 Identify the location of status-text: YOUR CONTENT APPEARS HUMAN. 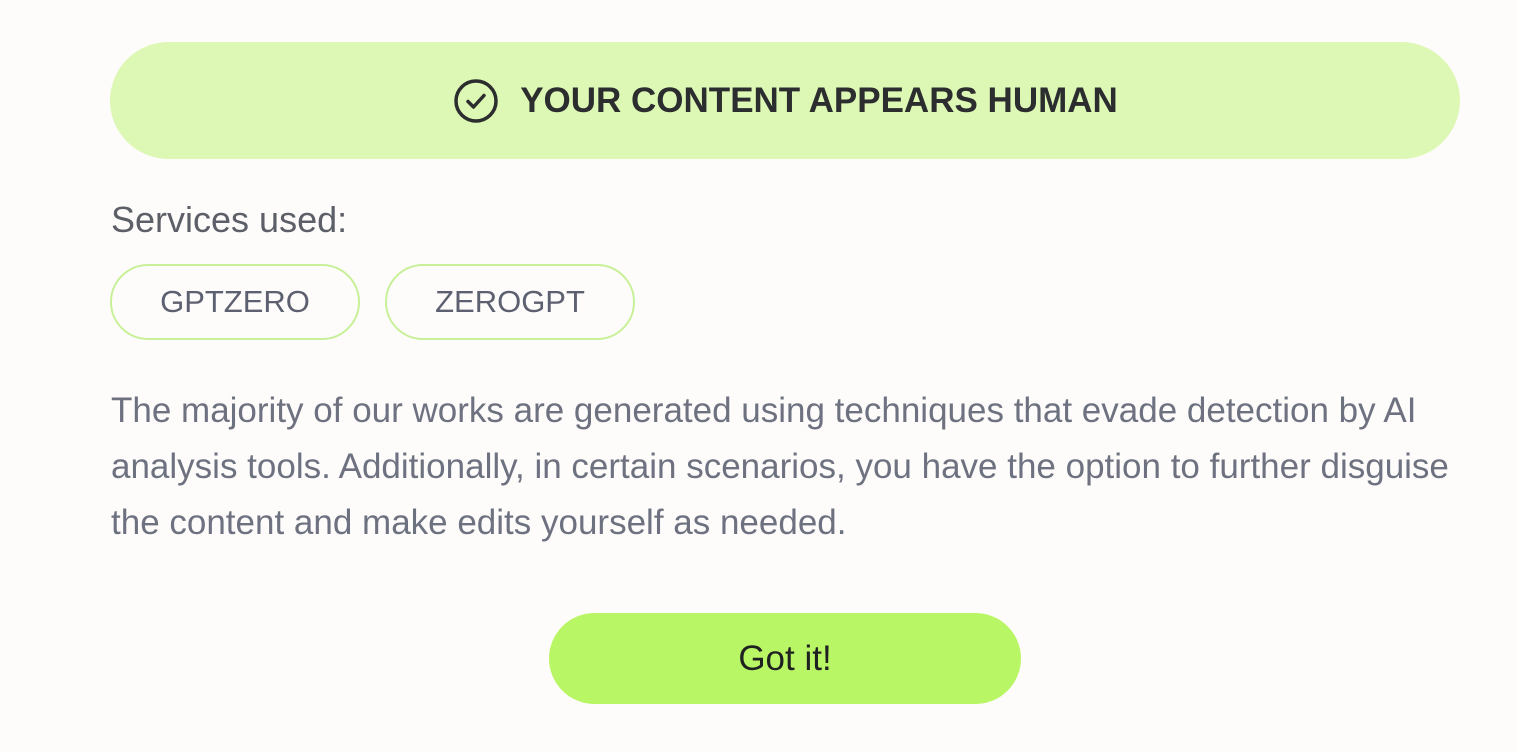
(819, 100).